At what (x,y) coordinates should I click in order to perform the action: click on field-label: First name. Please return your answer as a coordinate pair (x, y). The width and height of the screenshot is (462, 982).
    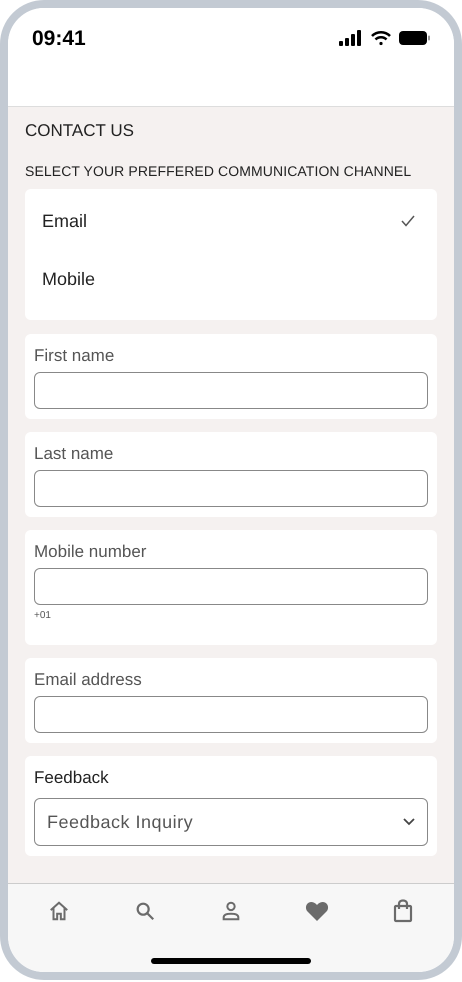
    Looking at the image, I should click on (75, 356).